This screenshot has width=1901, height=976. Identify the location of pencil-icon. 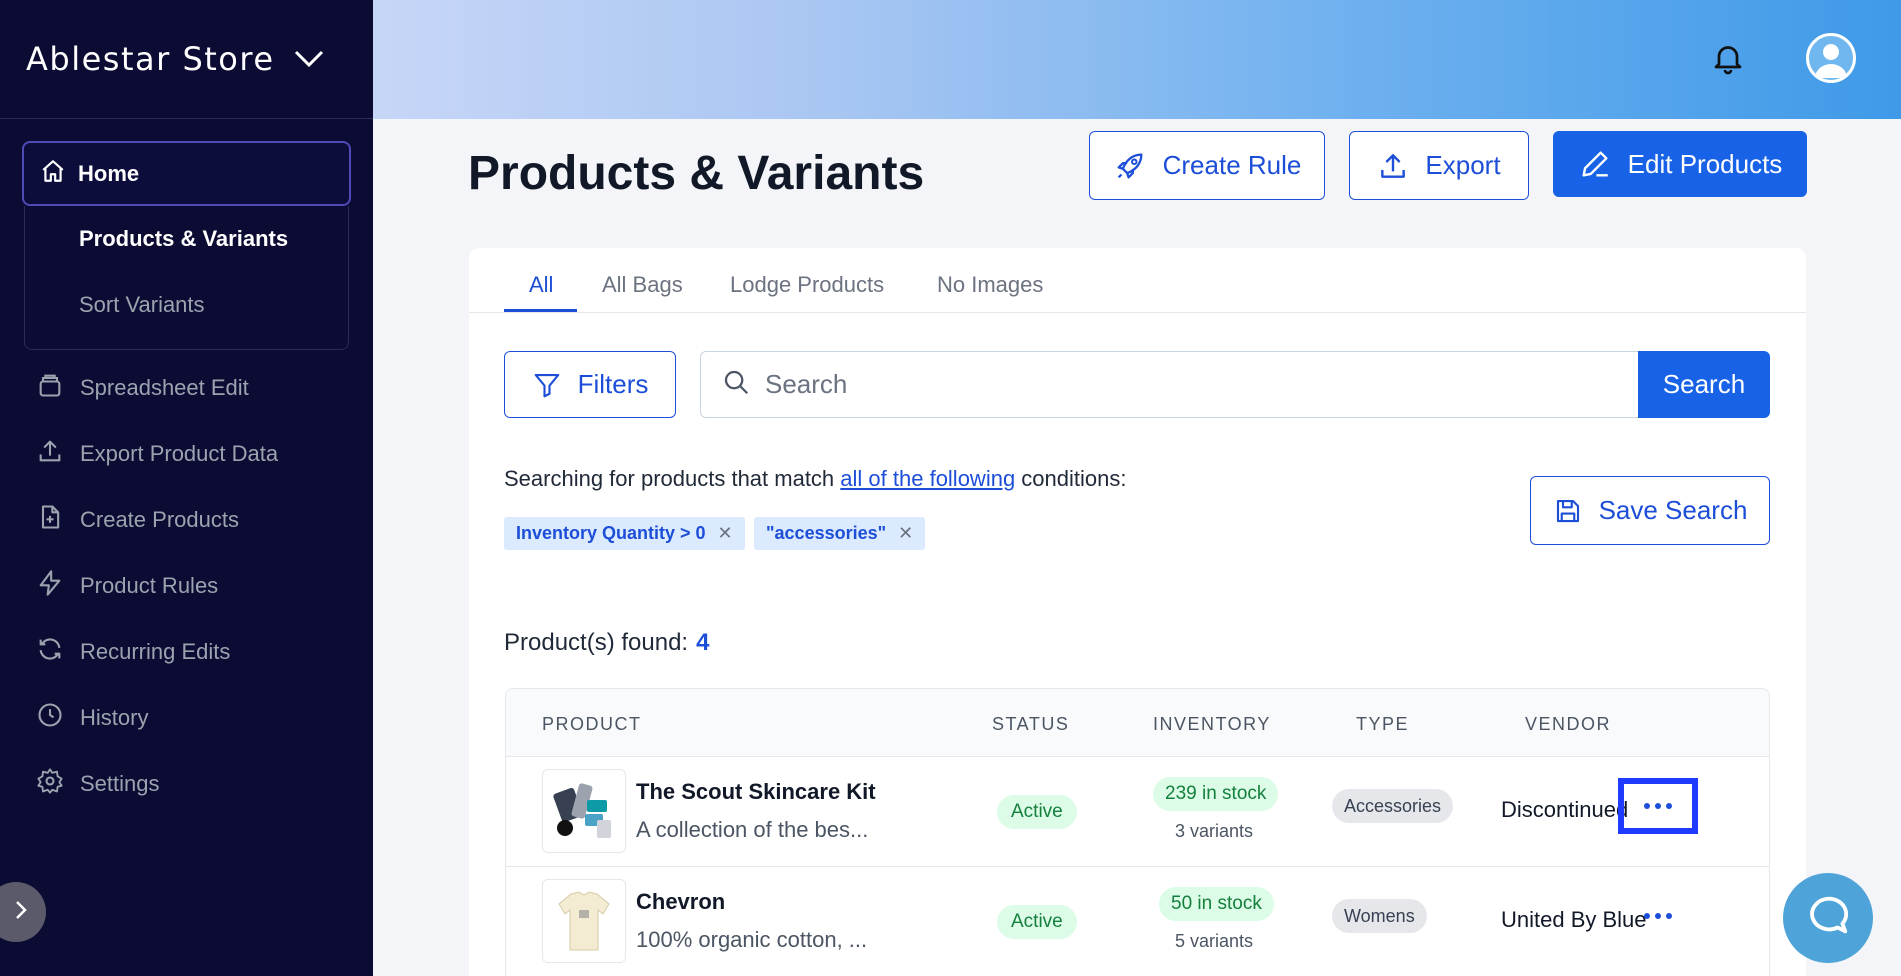
(1595, 164).